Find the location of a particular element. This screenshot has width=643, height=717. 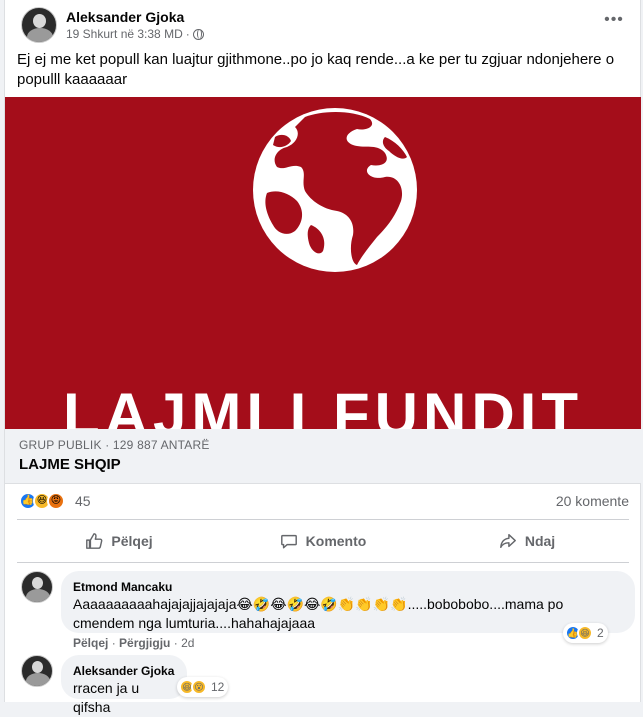

like-button: Pëlqej is located at coordinates (119, 541).